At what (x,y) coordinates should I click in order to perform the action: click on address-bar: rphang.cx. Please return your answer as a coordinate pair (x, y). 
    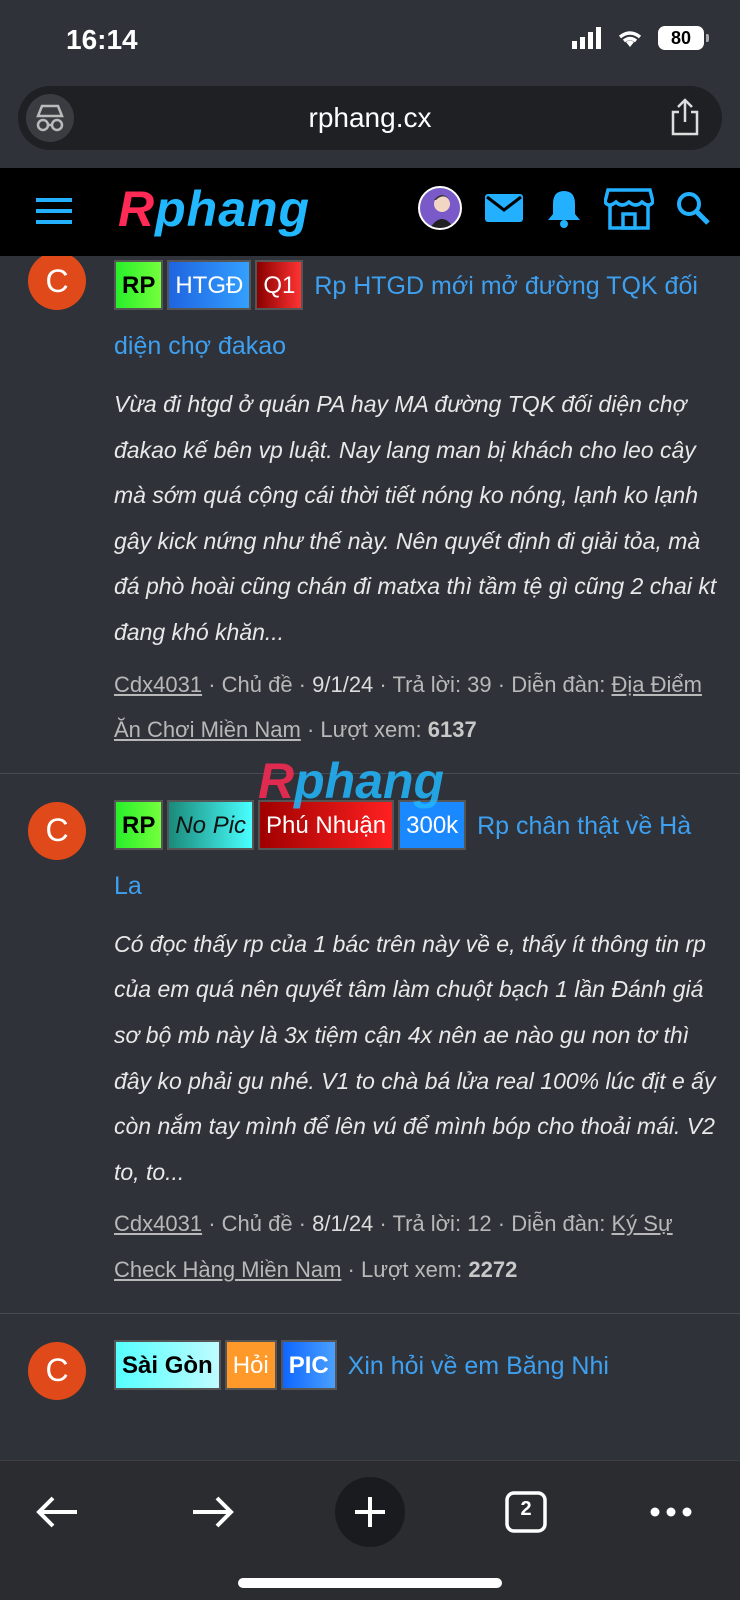
    Looking at the image, I should click on (370, 118).